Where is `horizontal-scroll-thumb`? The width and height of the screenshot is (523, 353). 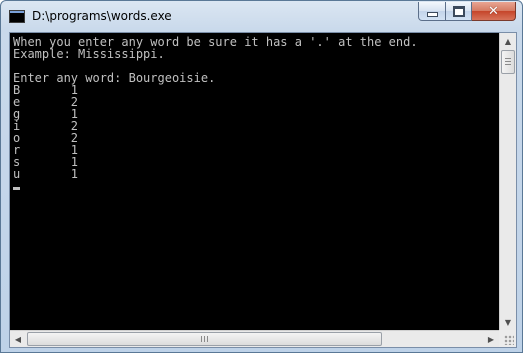
horizontal-scroll-thumb is located at coordinates (204, 339).